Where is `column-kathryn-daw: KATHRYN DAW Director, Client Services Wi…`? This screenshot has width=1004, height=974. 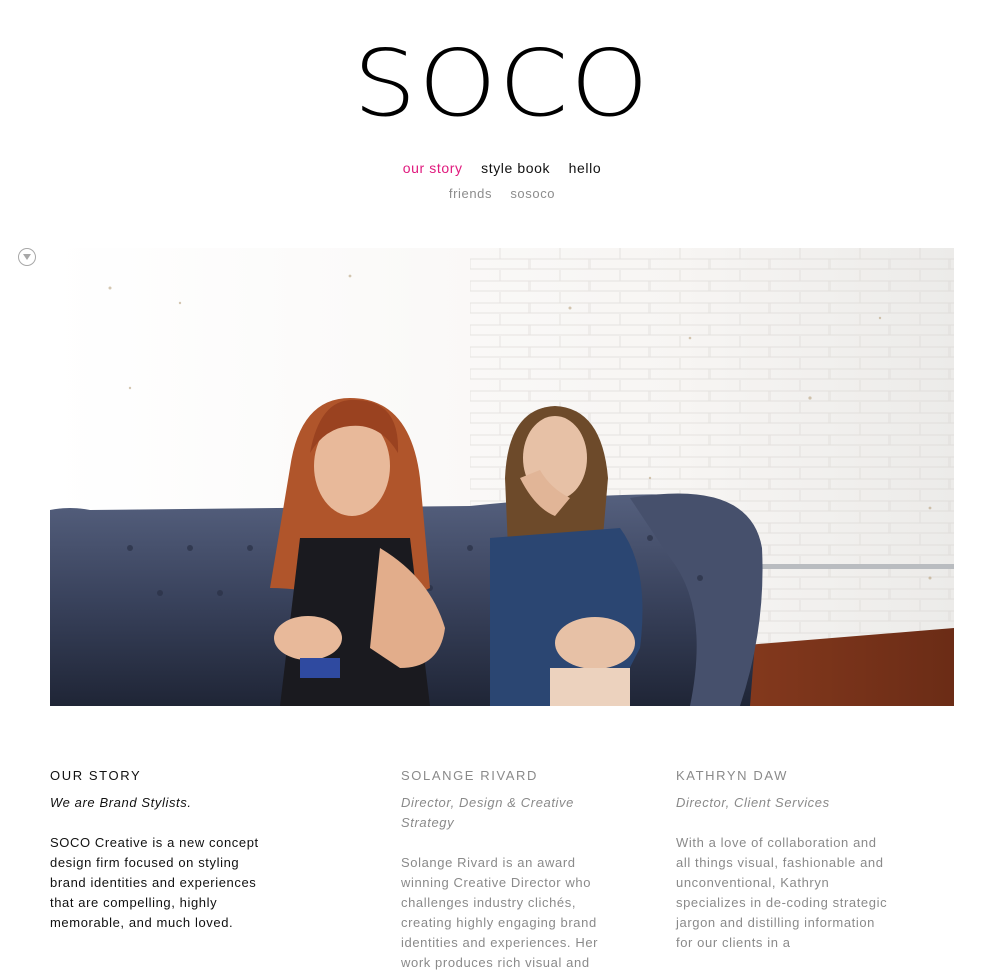 column-kathryn-daw: KATHRYN DAW Director, Client Services Wi… is located at coordinates (782, 860).